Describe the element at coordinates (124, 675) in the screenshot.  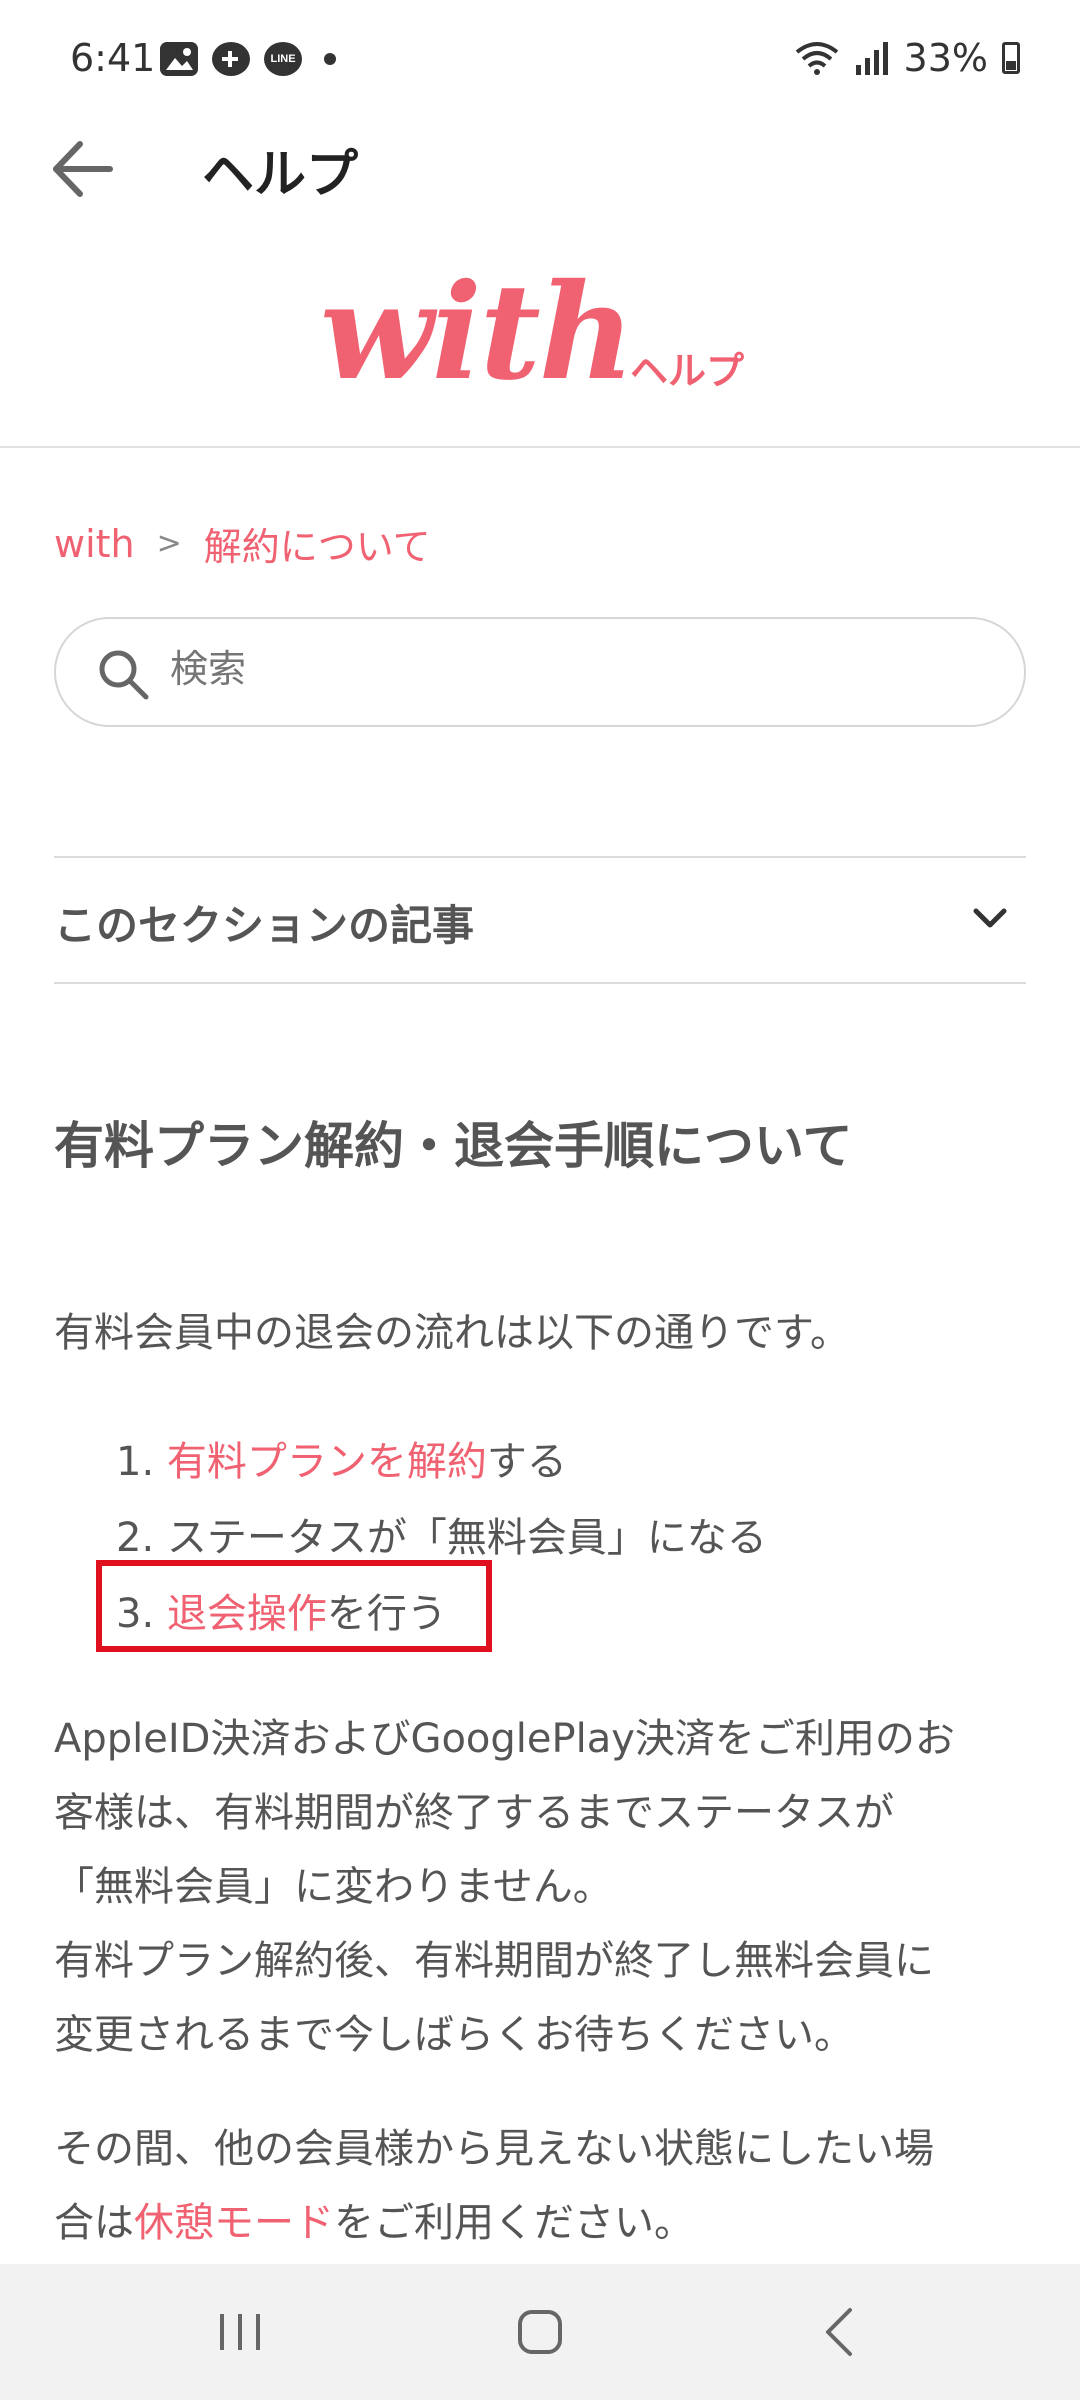
I see `search-icon` at that location.